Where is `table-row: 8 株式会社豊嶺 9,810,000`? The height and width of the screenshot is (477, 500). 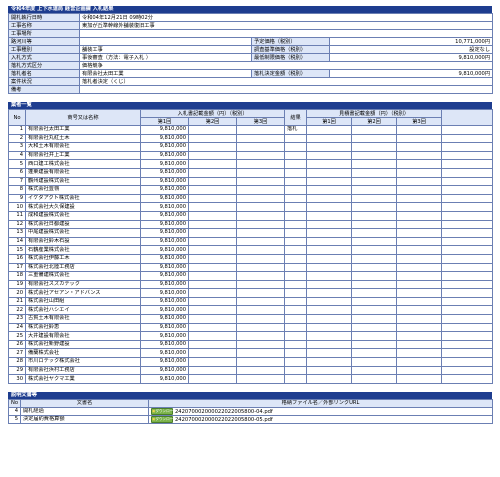 table-row: 8 株式会社豊嶺 9,810,000 is located at coordinates (251, 190).